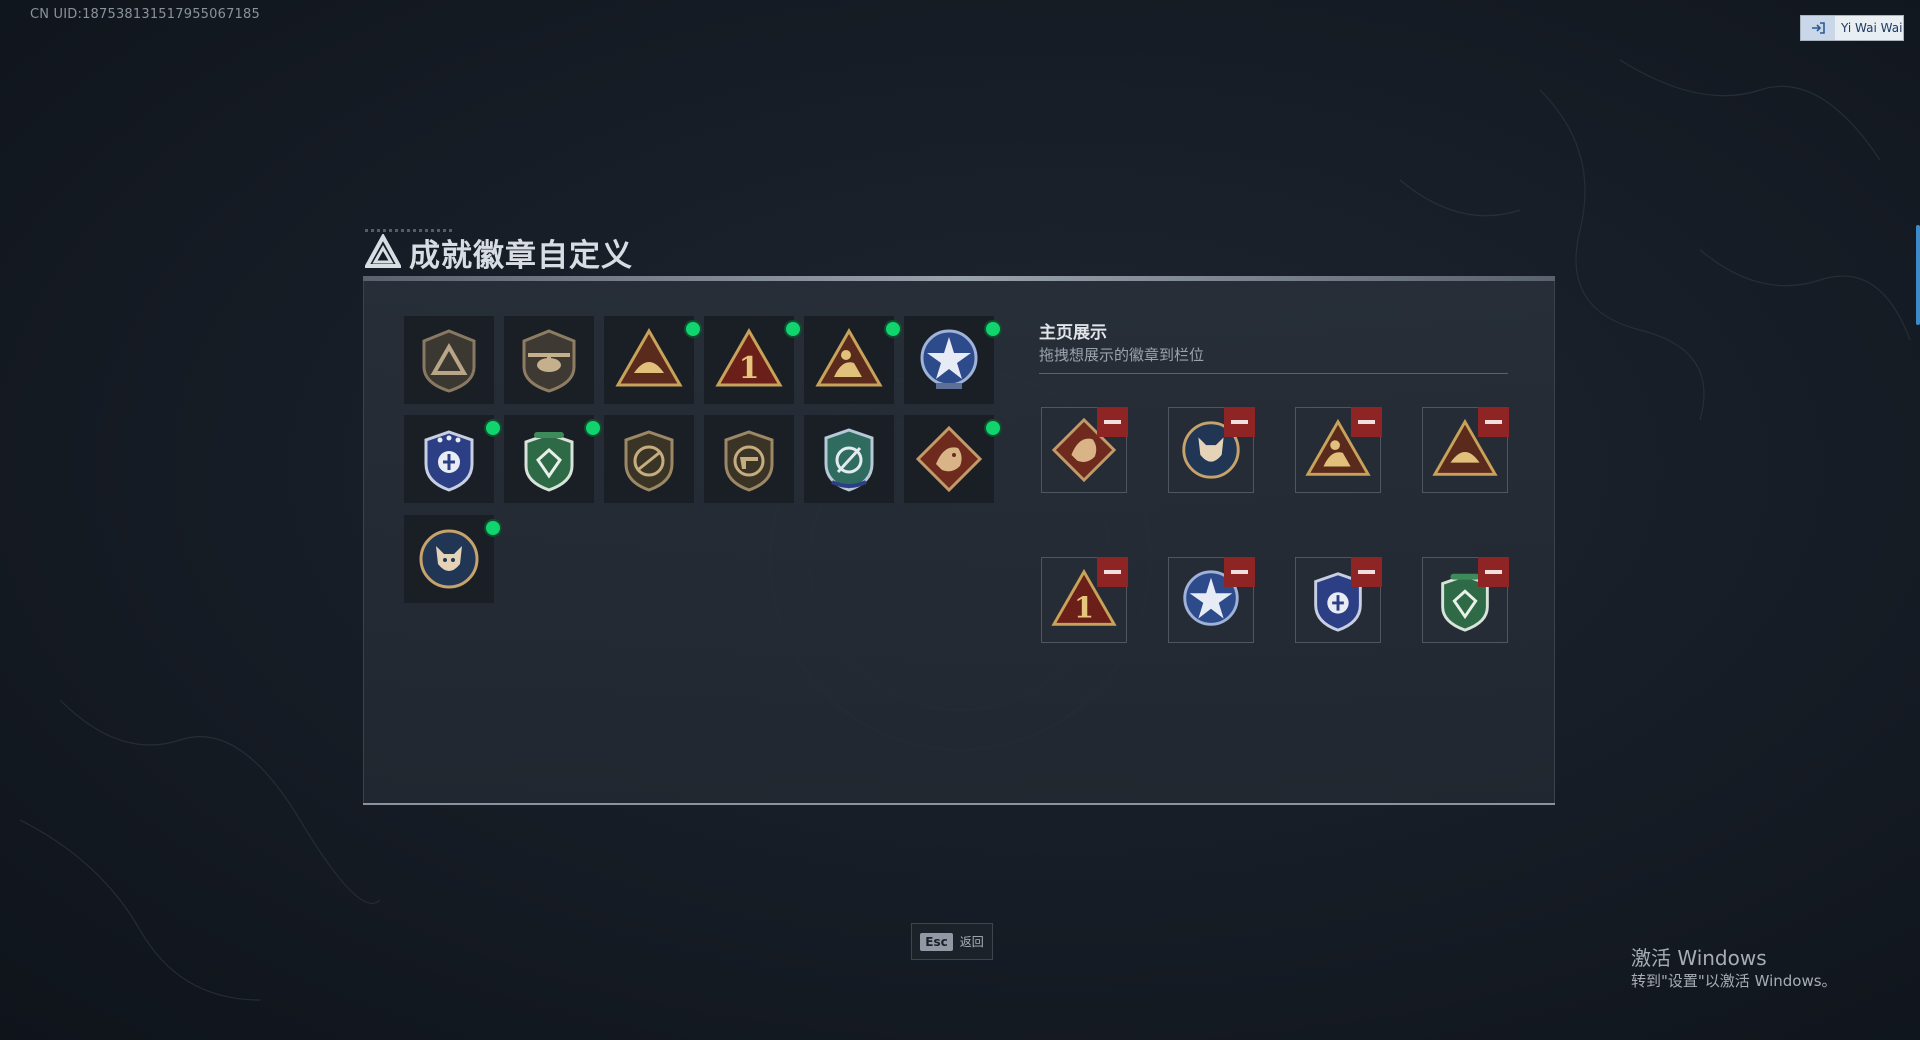 The image size is (1920, 1040). Describe the element at coordinates (849, 357) in the screenshot. I see `gold-figure-triangle-badge-icon` at that location.